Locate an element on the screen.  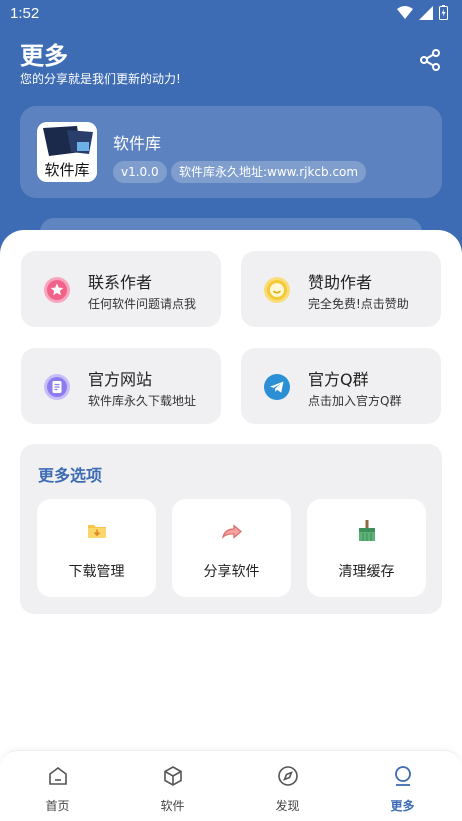
nav-home: 首页 is located at coordinates (57, 786).